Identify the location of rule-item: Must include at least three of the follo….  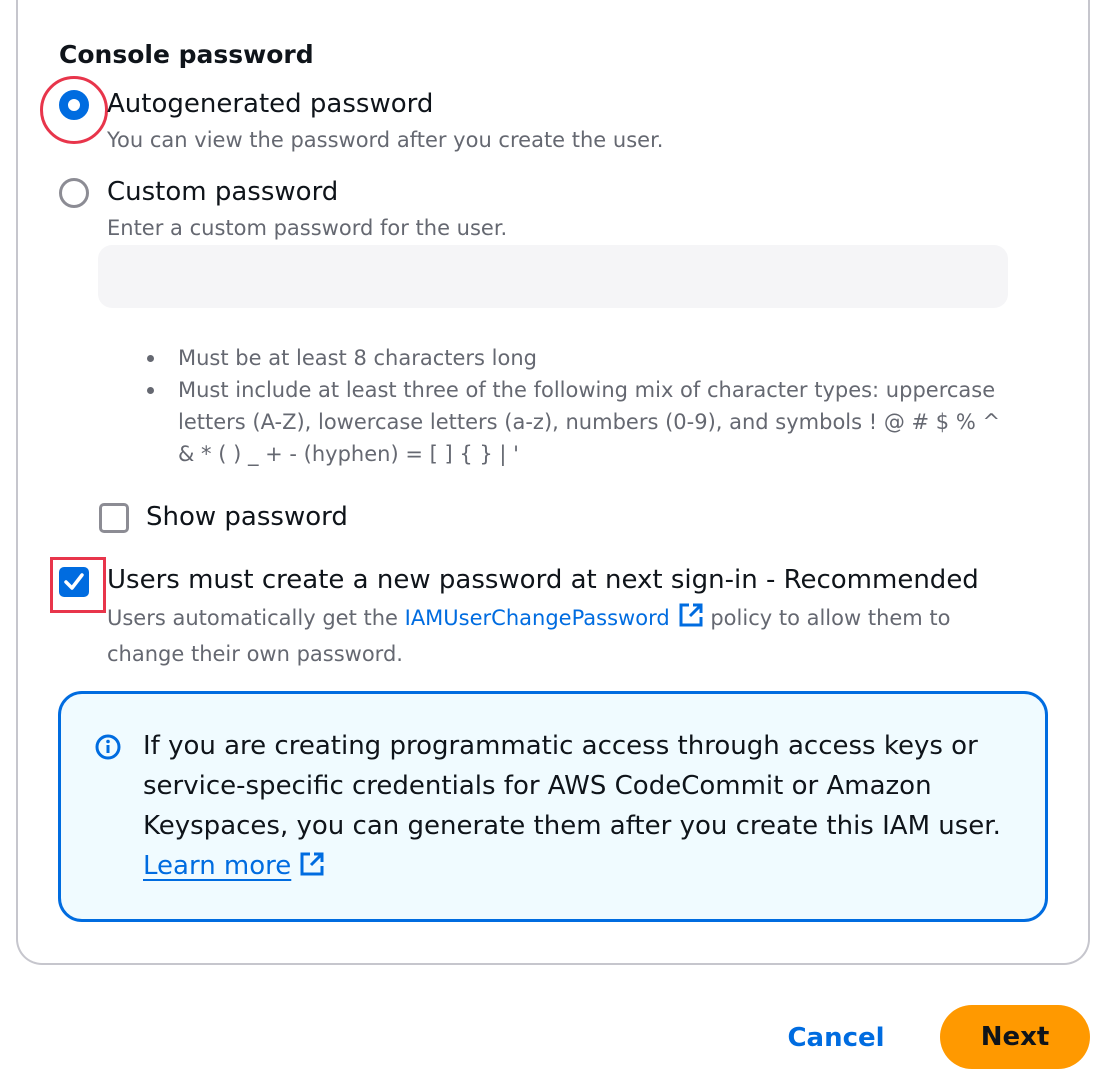
(582, 422).